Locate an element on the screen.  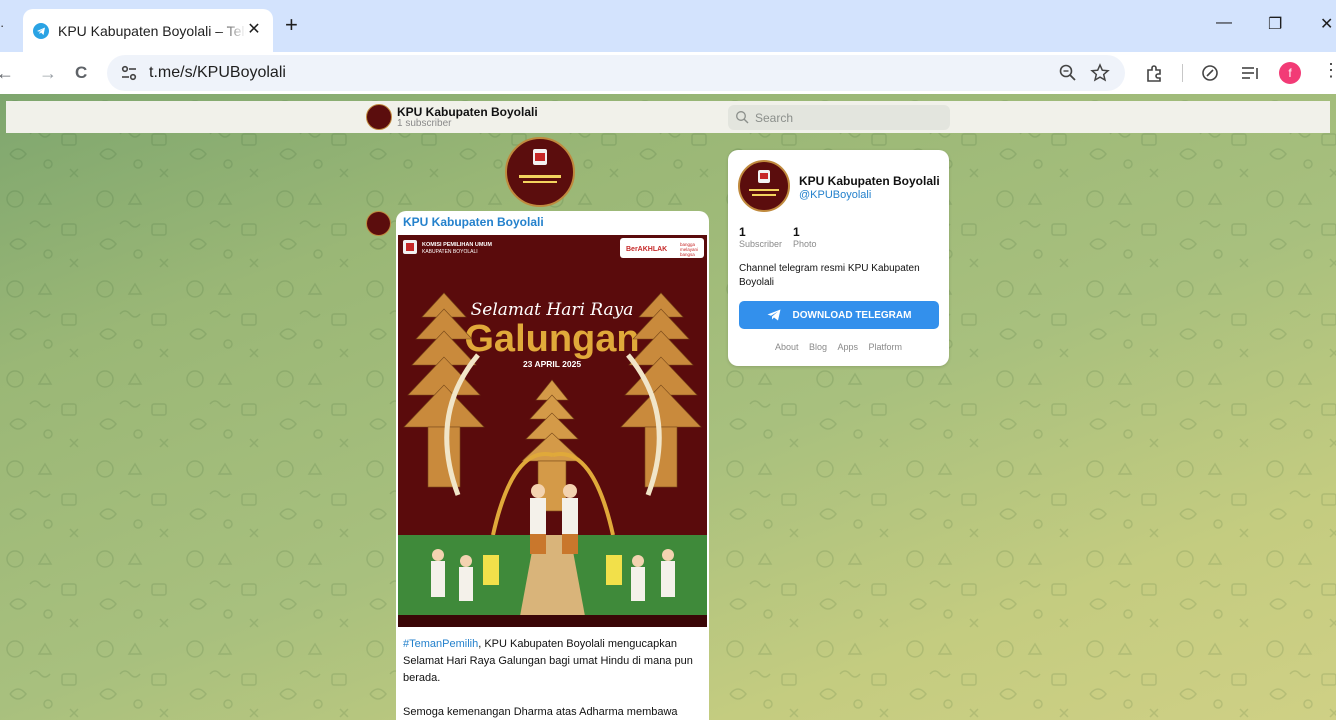
channel-username: @KPUBoyolali is located at coordinates (835, 195).